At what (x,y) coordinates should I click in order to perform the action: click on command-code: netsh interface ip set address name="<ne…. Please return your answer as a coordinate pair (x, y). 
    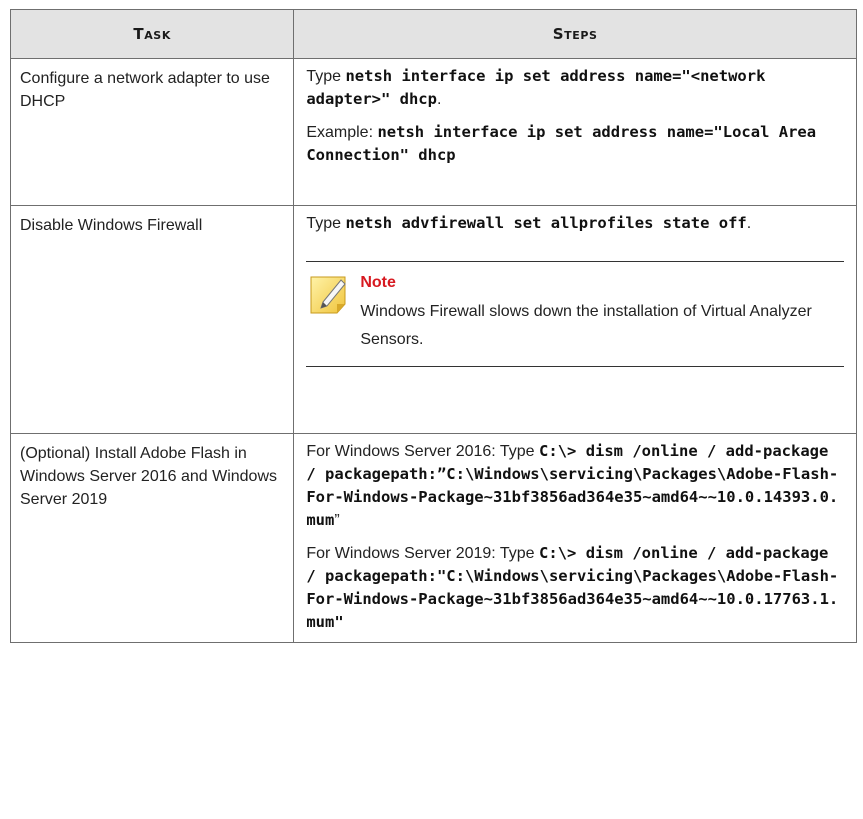
    Looking at the image, I should click on (536, 87).